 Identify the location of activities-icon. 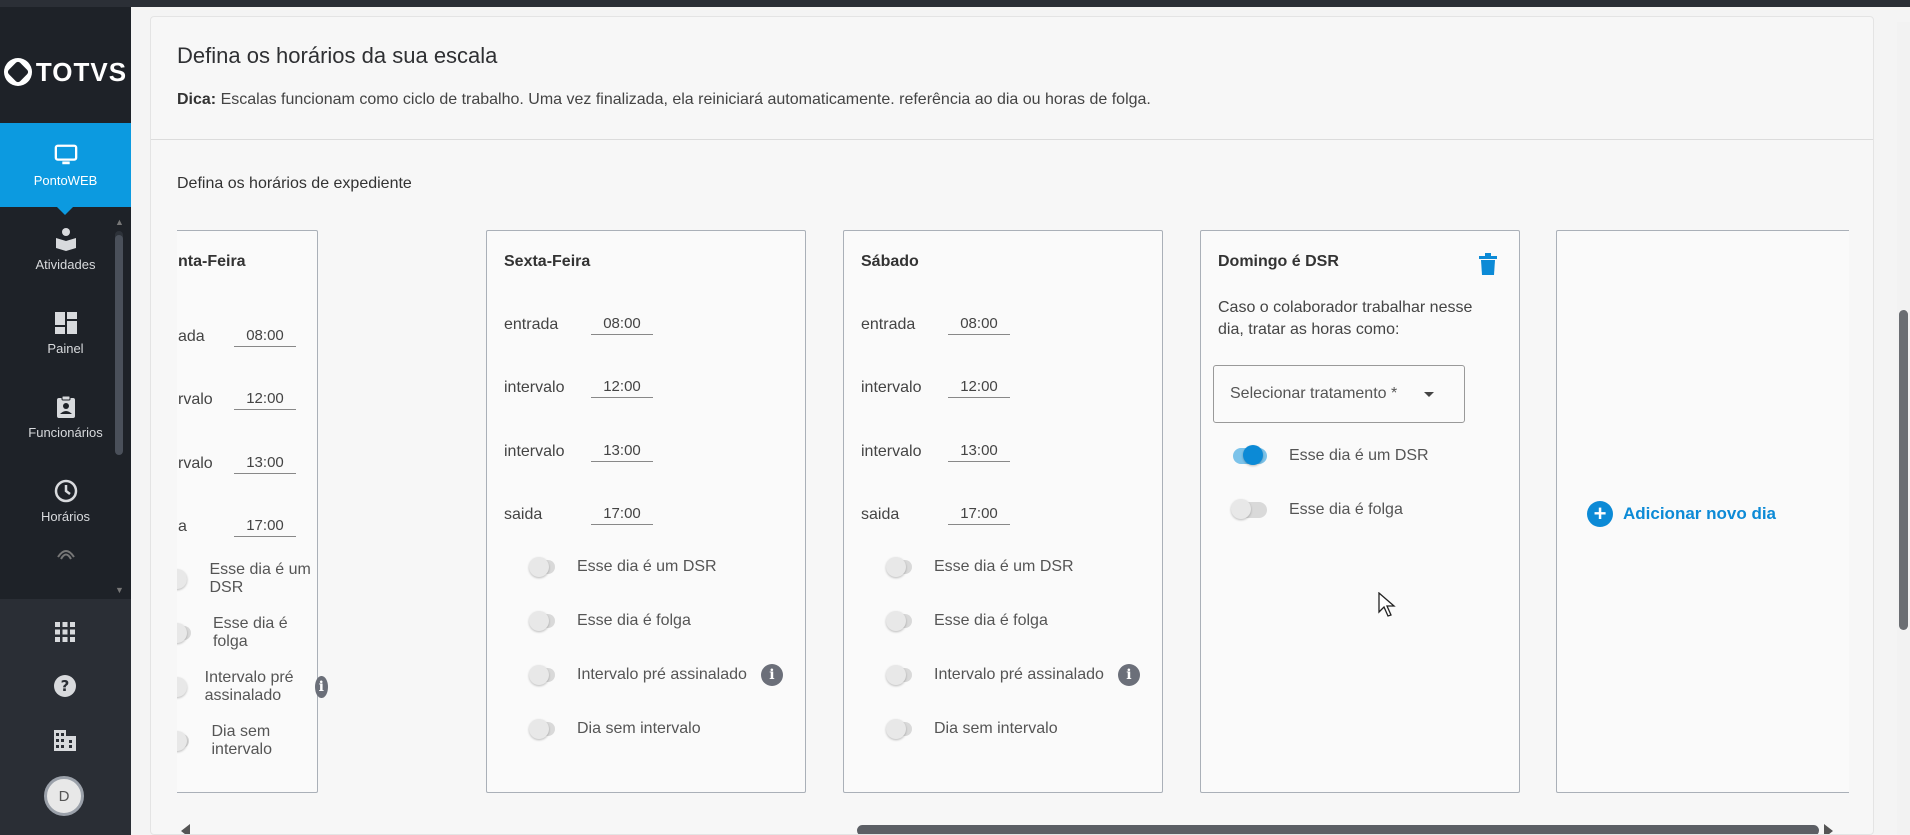
(66, 239).